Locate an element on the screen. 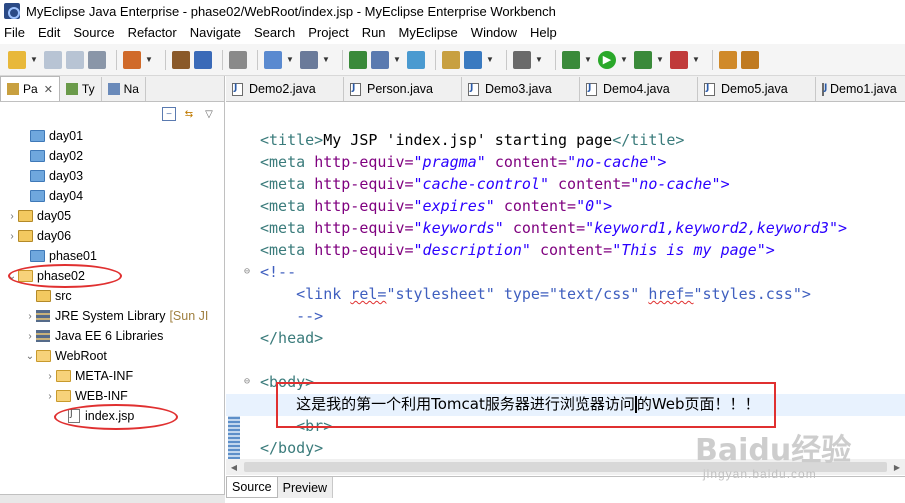  tree-item-webroot: ⌄ WebRoot is located at coordinates (112, 356).